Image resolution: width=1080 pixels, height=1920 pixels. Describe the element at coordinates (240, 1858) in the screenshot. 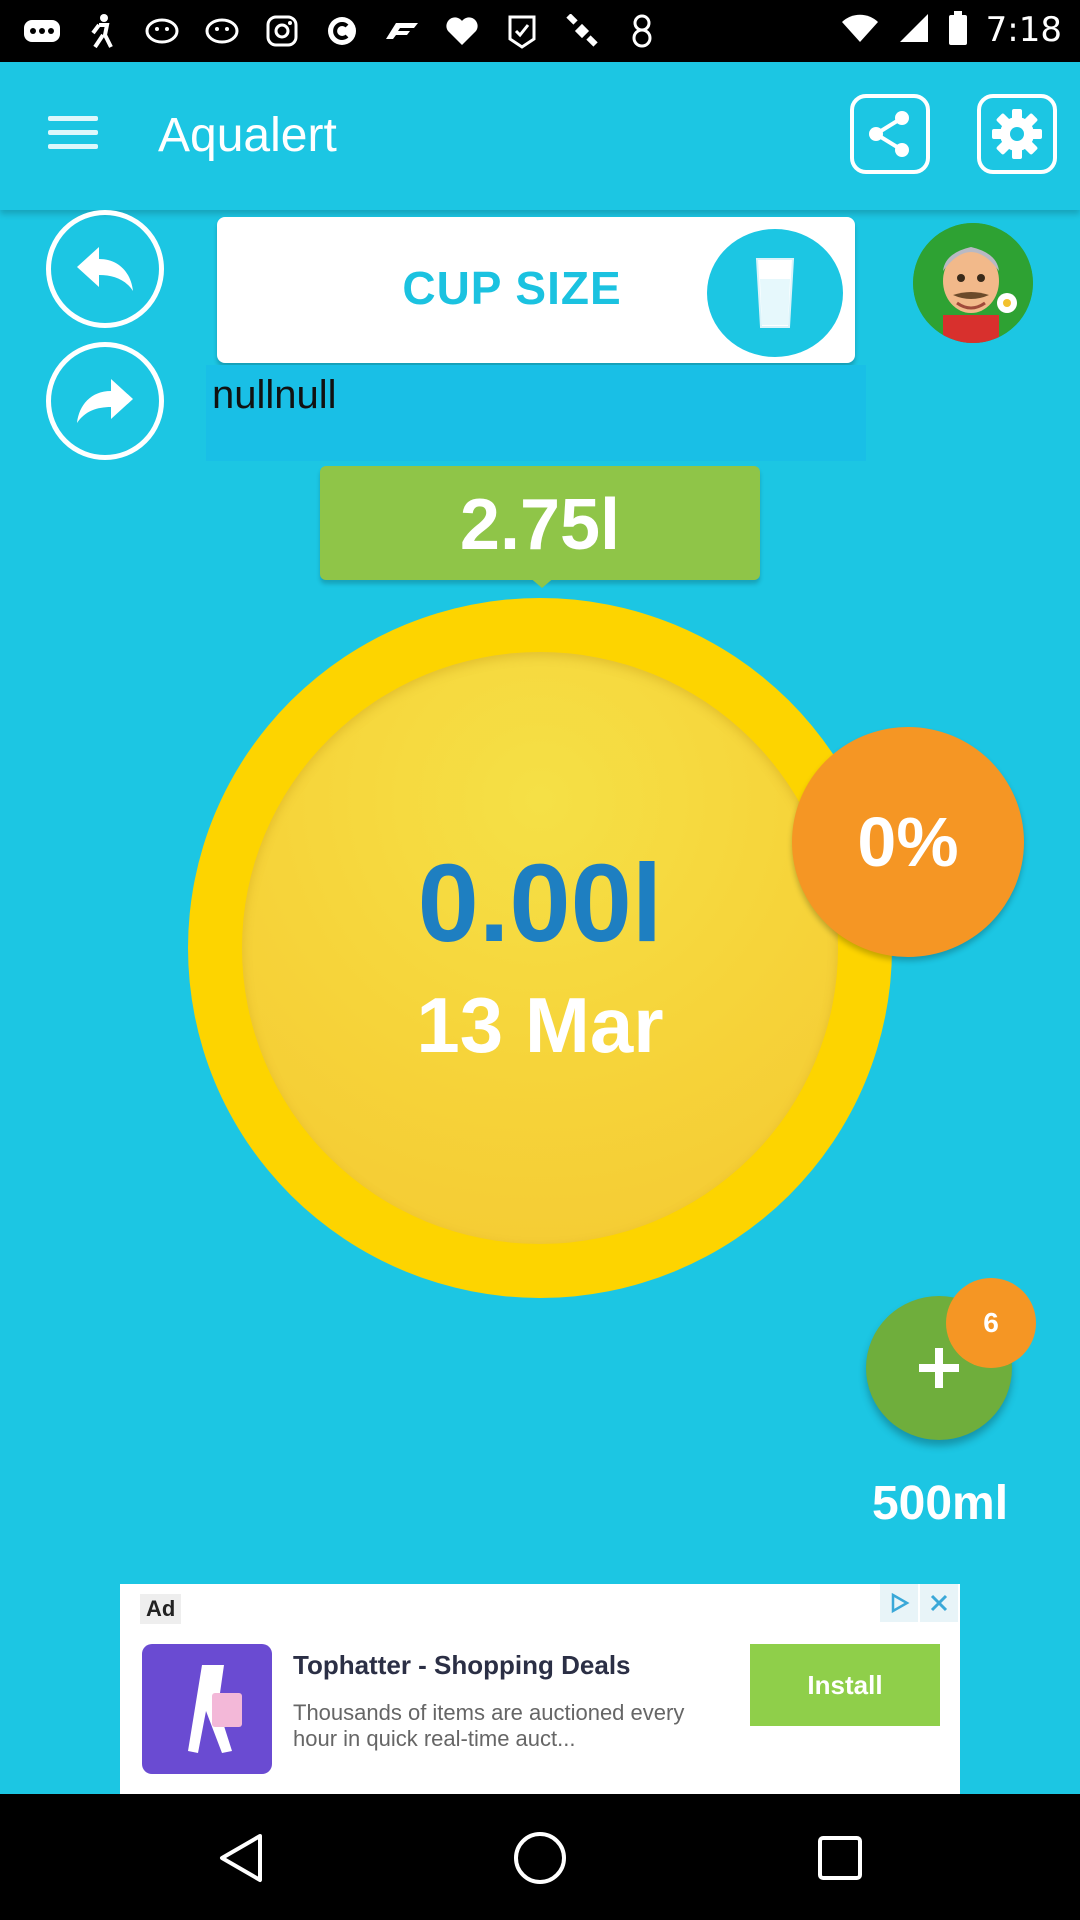

I see `back-nav-icon` at that location.